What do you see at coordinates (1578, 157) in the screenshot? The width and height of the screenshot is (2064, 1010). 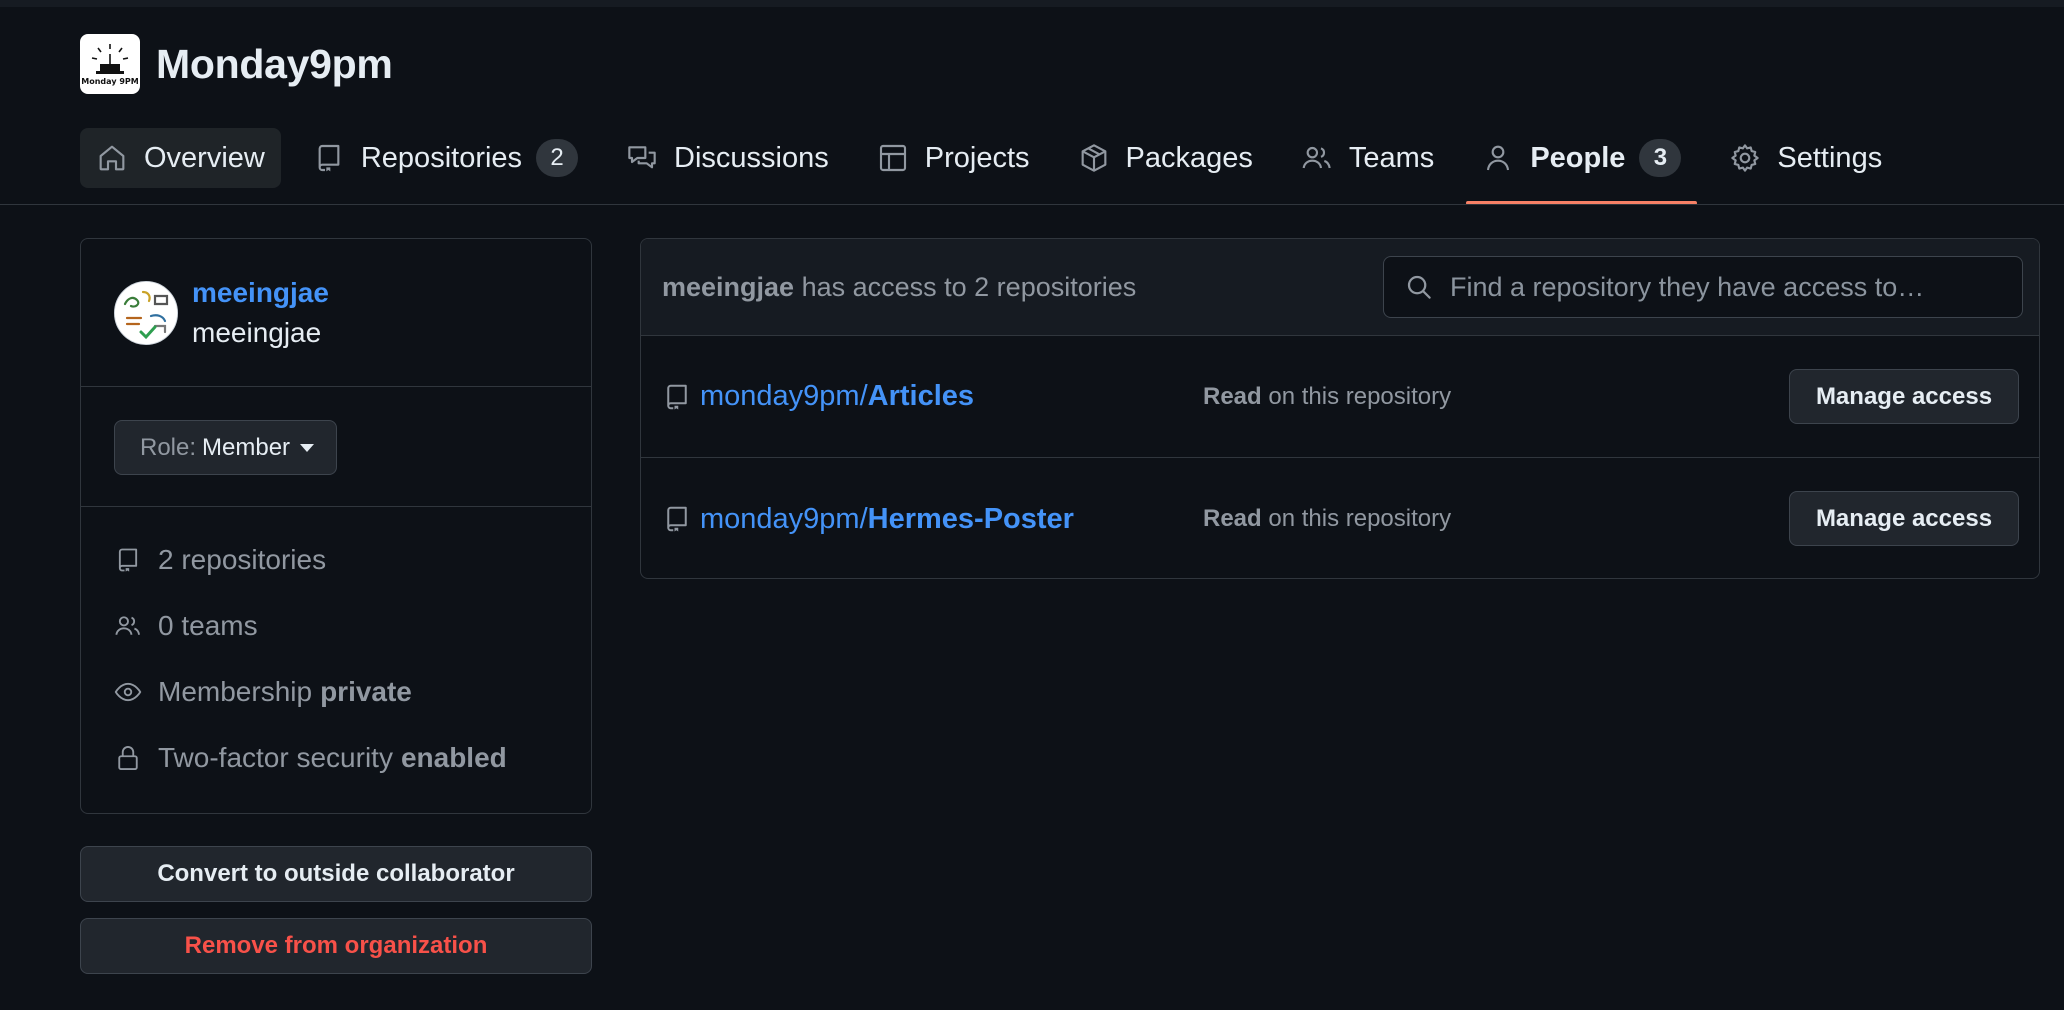 I see `tab-people-label: People` at bounding box center [1578, 157].